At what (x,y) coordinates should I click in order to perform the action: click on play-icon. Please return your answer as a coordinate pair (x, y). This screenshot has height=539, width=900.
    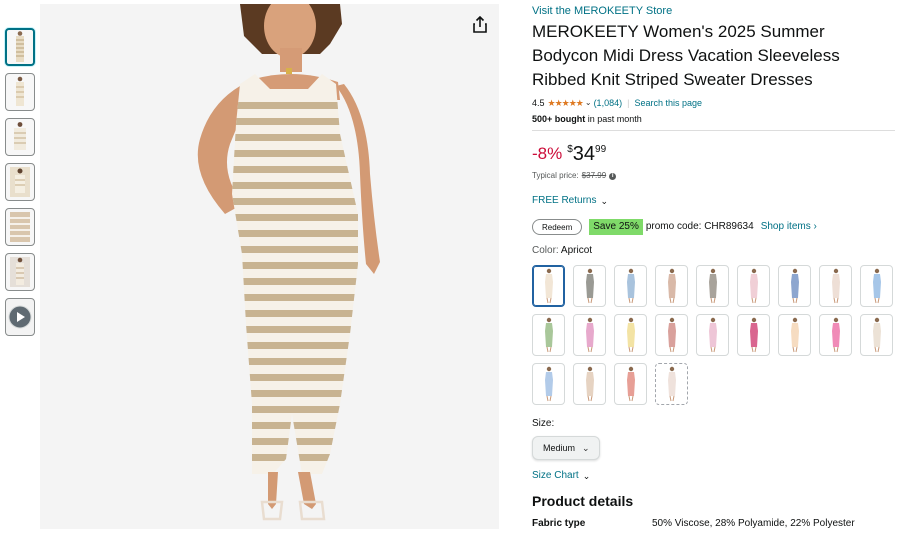
    Looking at the image, I should click on (20, 317).